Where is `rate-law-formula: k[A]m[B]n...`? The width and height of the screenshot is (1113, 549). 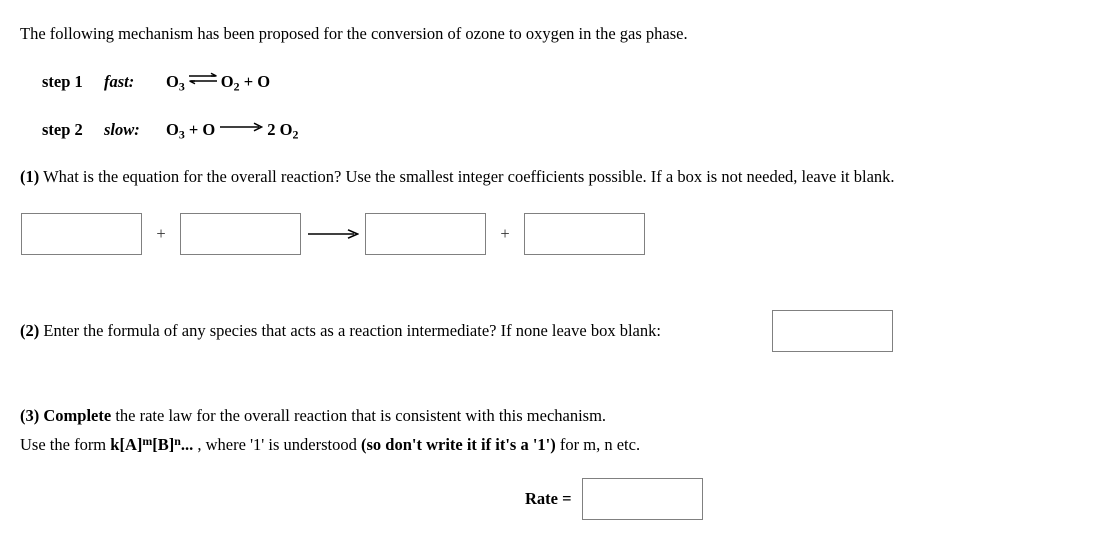
rate-law-formula: k[A]m[B]n... is located at coordinates (154, 444).